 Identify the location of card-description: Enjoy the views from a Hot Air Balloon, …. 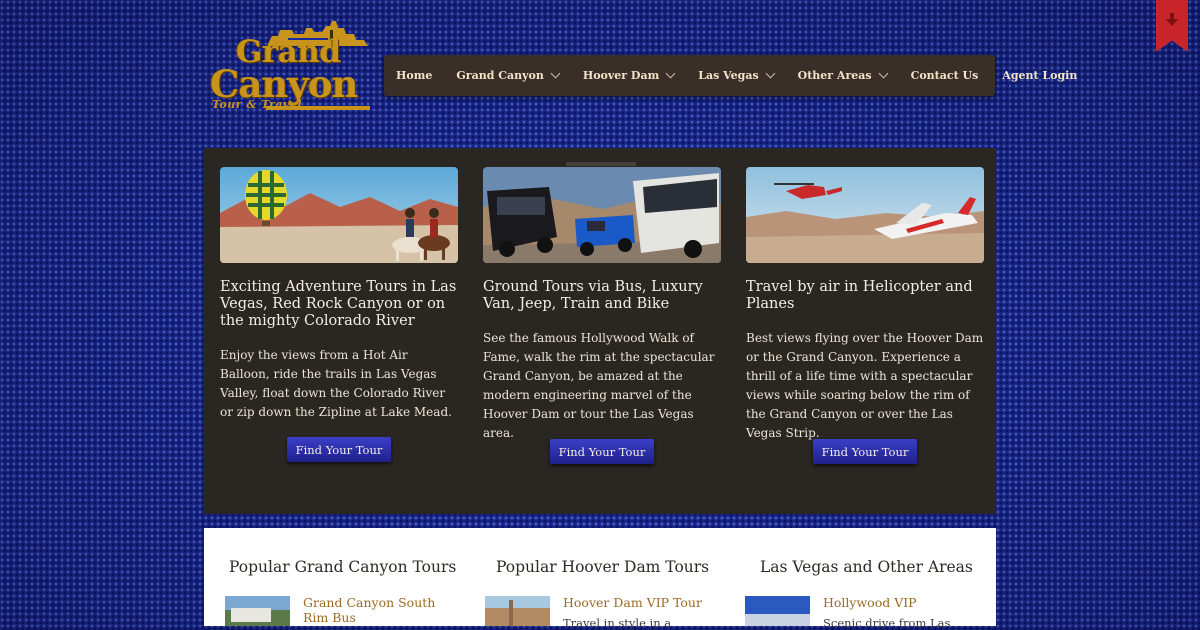
(336, 383).